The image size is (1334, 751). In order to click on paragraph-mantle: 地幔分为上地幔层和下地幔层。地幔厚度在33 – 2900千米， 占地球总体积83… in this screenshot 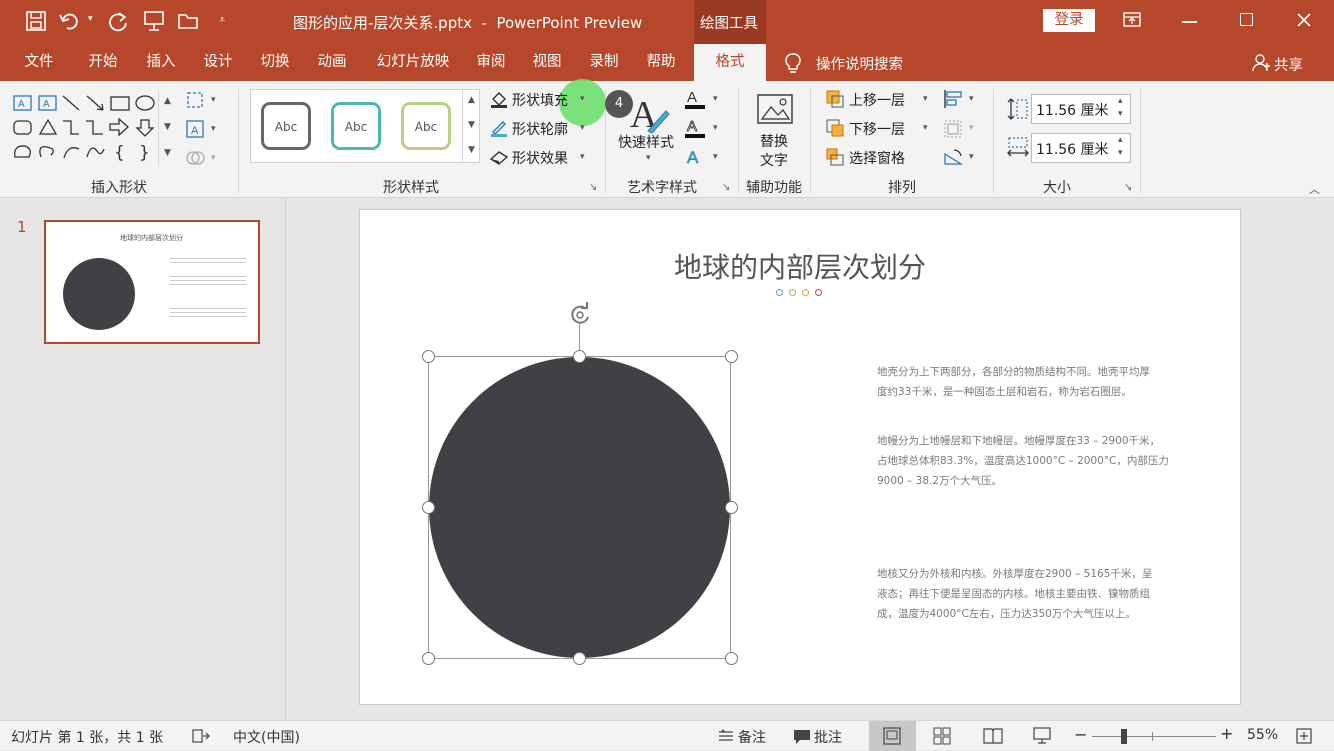, I will do `click(1027, 461)`.